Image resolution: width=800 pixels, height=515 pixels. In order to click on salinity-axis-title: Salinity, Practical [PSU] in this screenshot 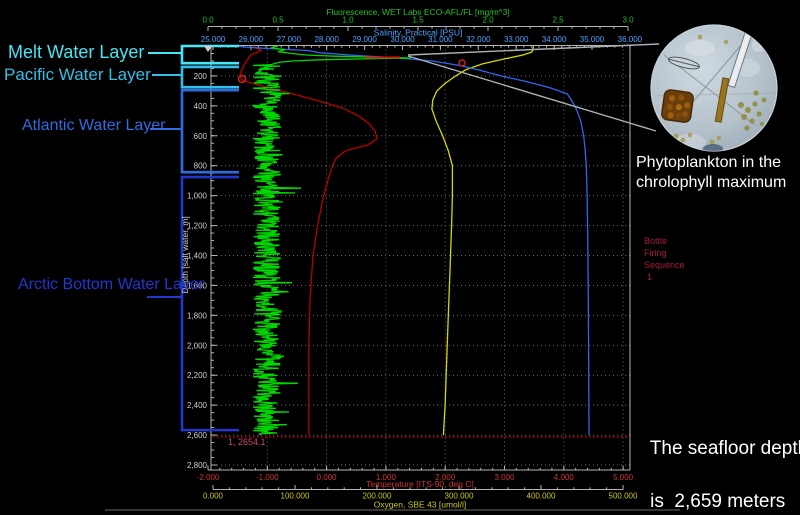, I will do `click(418, 33)`.